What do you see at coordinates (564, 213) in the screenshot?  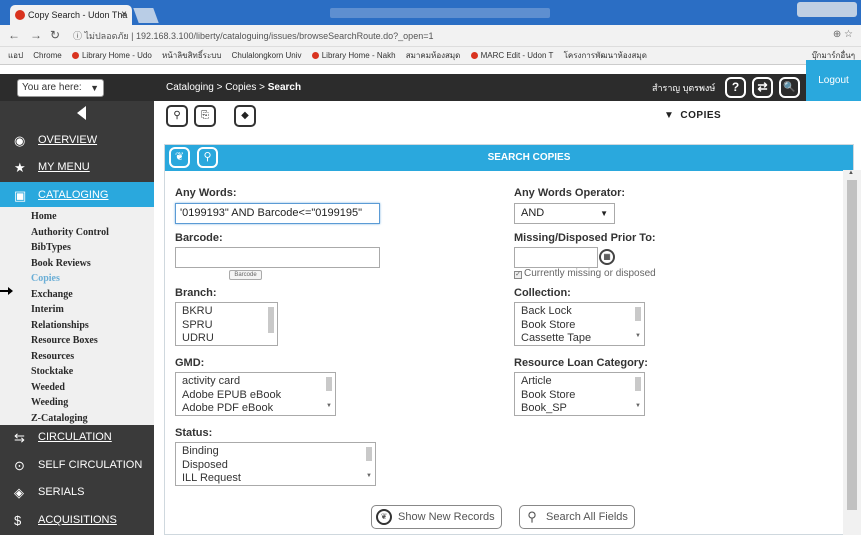 I see `operator-select: AND ▼` at bounding box center [564, 213].